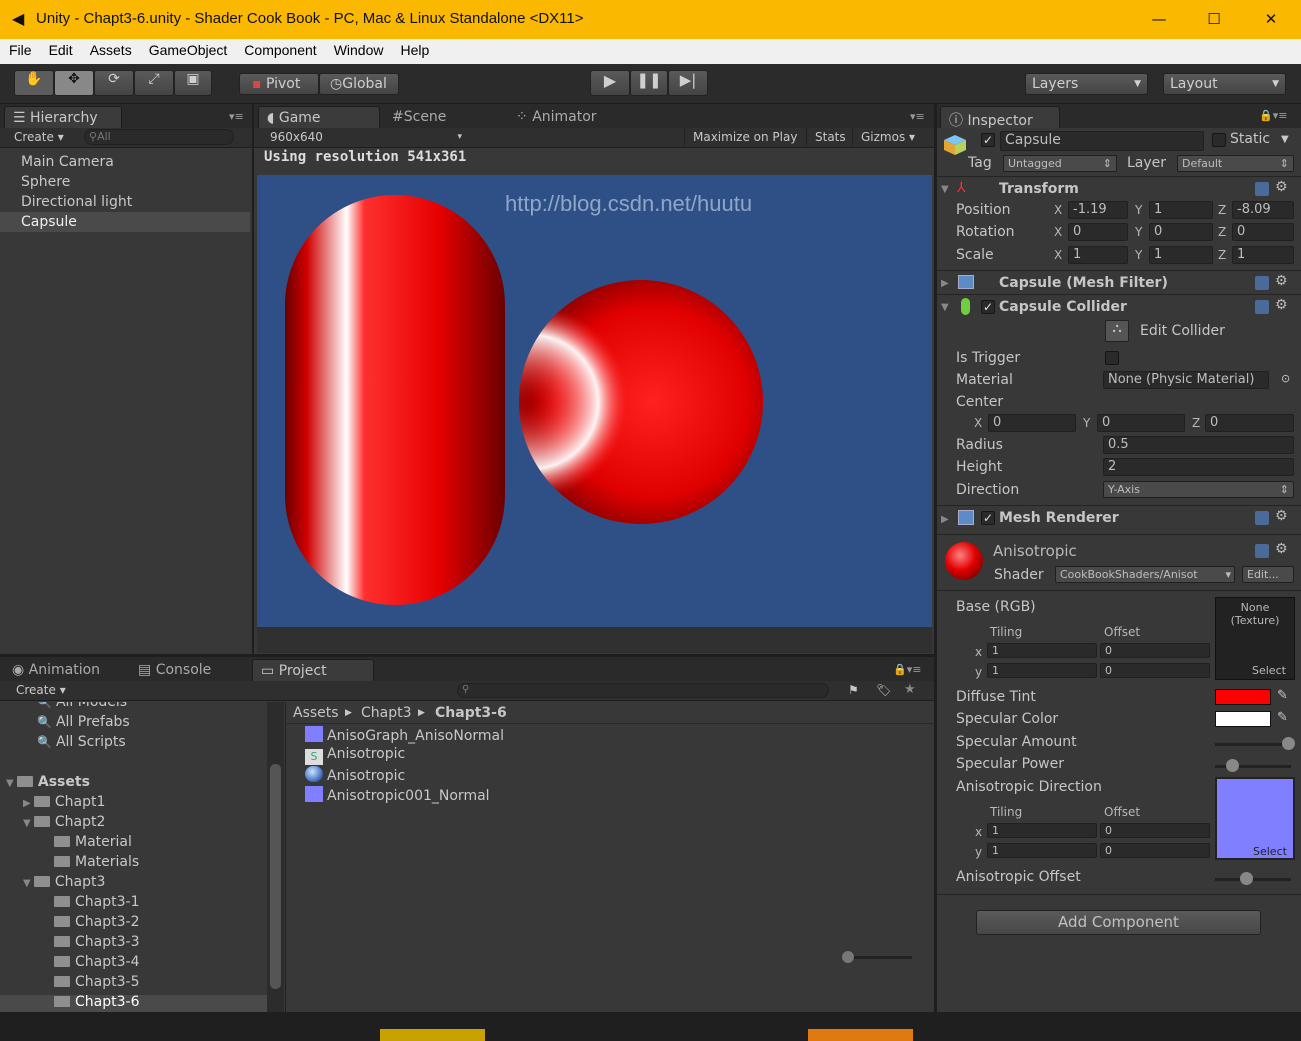  What do you see at coordinates (988, 518) in the screenshot?
I see `renderer-enabled-checkbox: ✓` at bounding box center [988, 518].